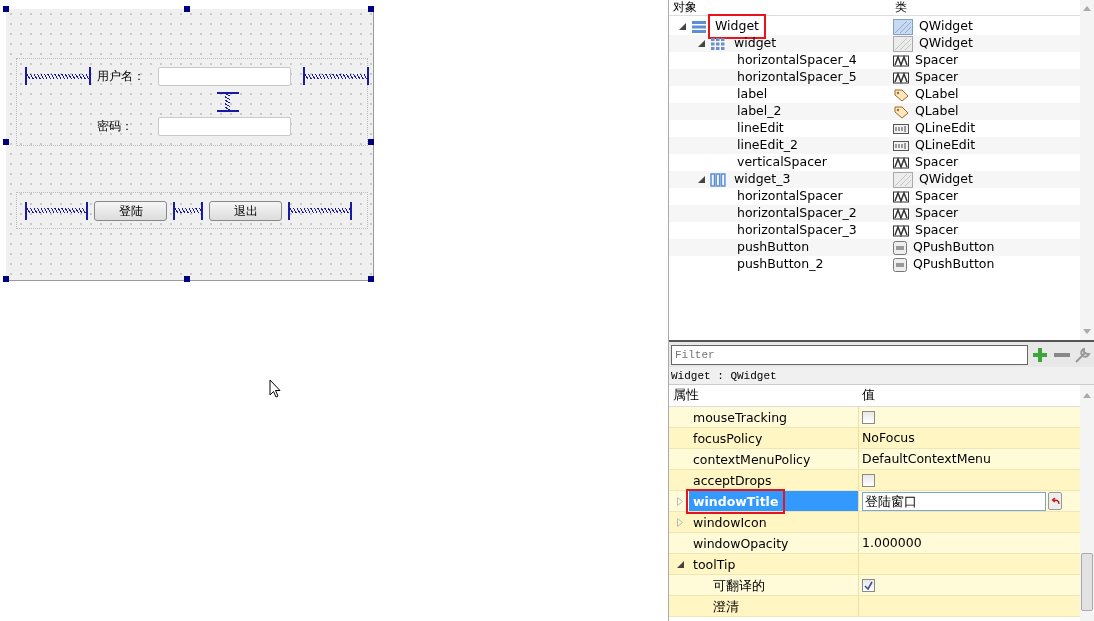 The image size is (1094, 621). What do you see at coordinates (849, 354) in the screenshot?
I see `filter-field: Filter` at bounding box center [849, 354].